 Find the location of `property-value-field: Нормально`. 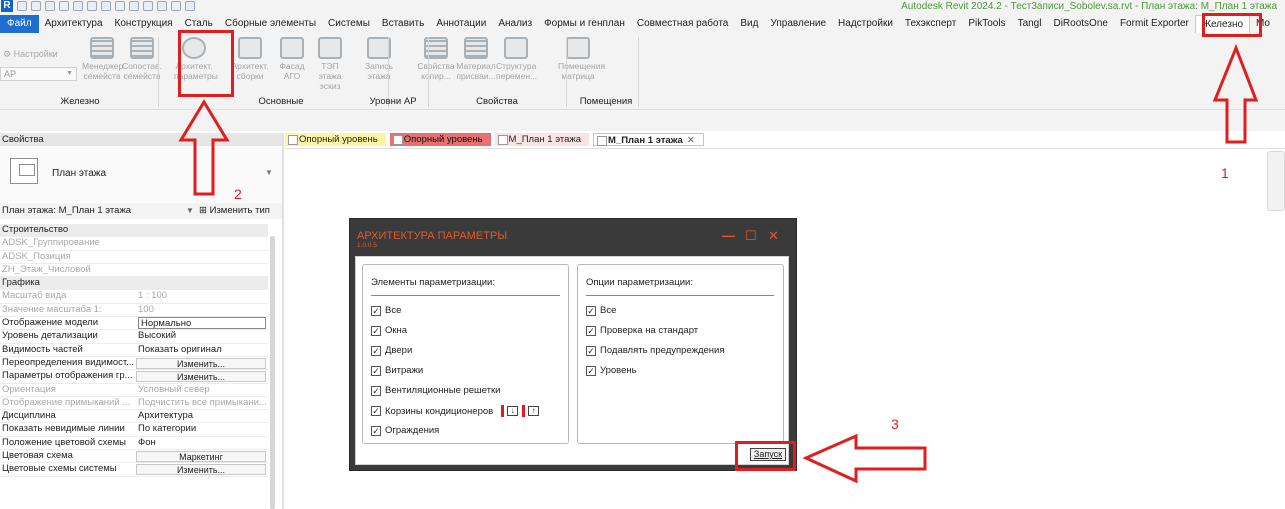

property-value-field: Нормально is located at coordinates (202, 323).